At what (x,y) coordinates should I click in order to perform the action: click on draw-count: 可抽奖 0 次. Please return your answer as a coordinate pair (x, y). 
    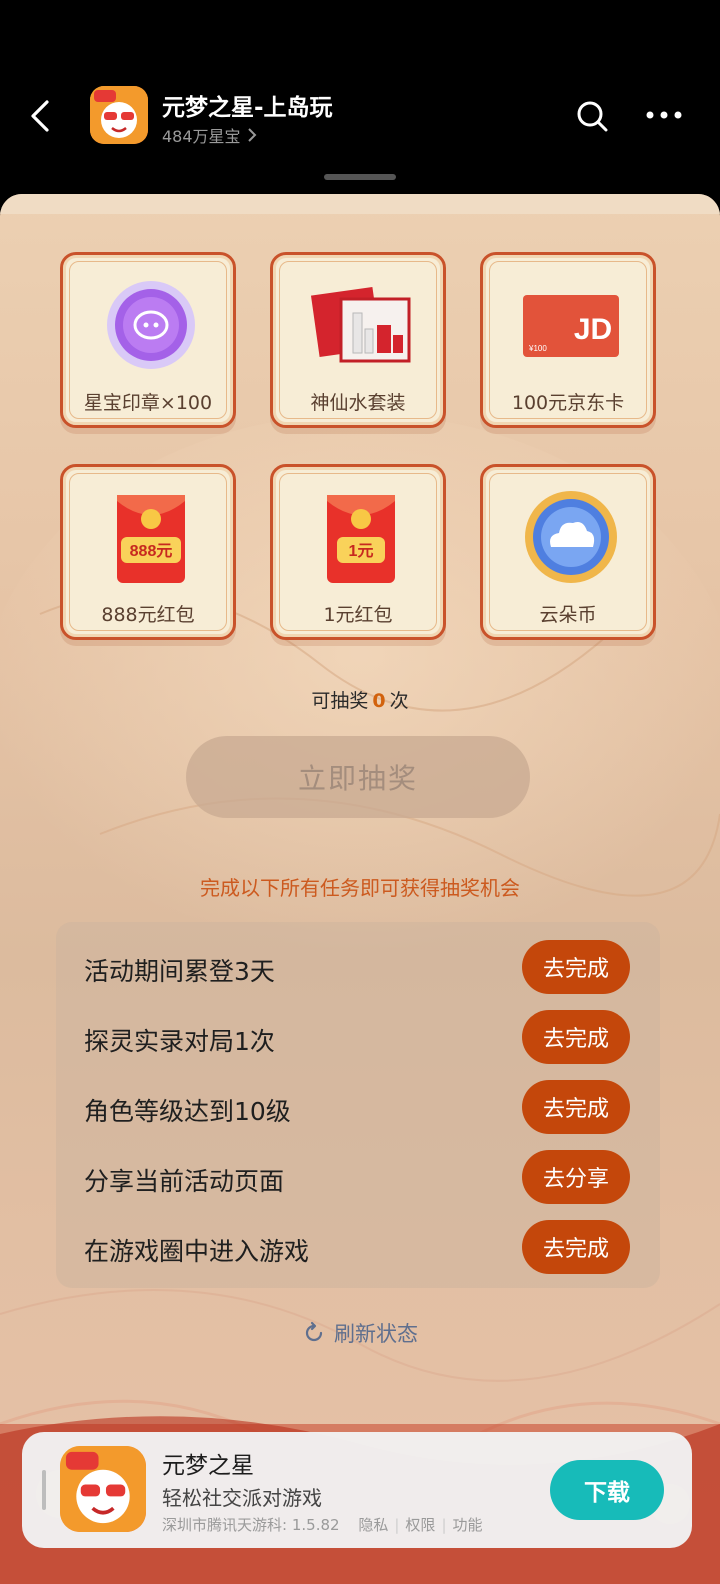
    Looking at the image, I should click on (360, 699).